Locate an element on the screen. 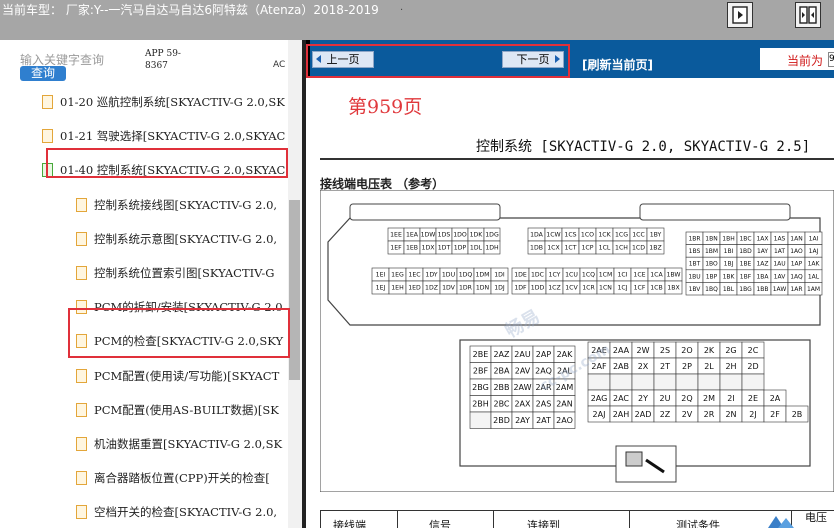  double-page-view-button is located at coordinates (808, 15).